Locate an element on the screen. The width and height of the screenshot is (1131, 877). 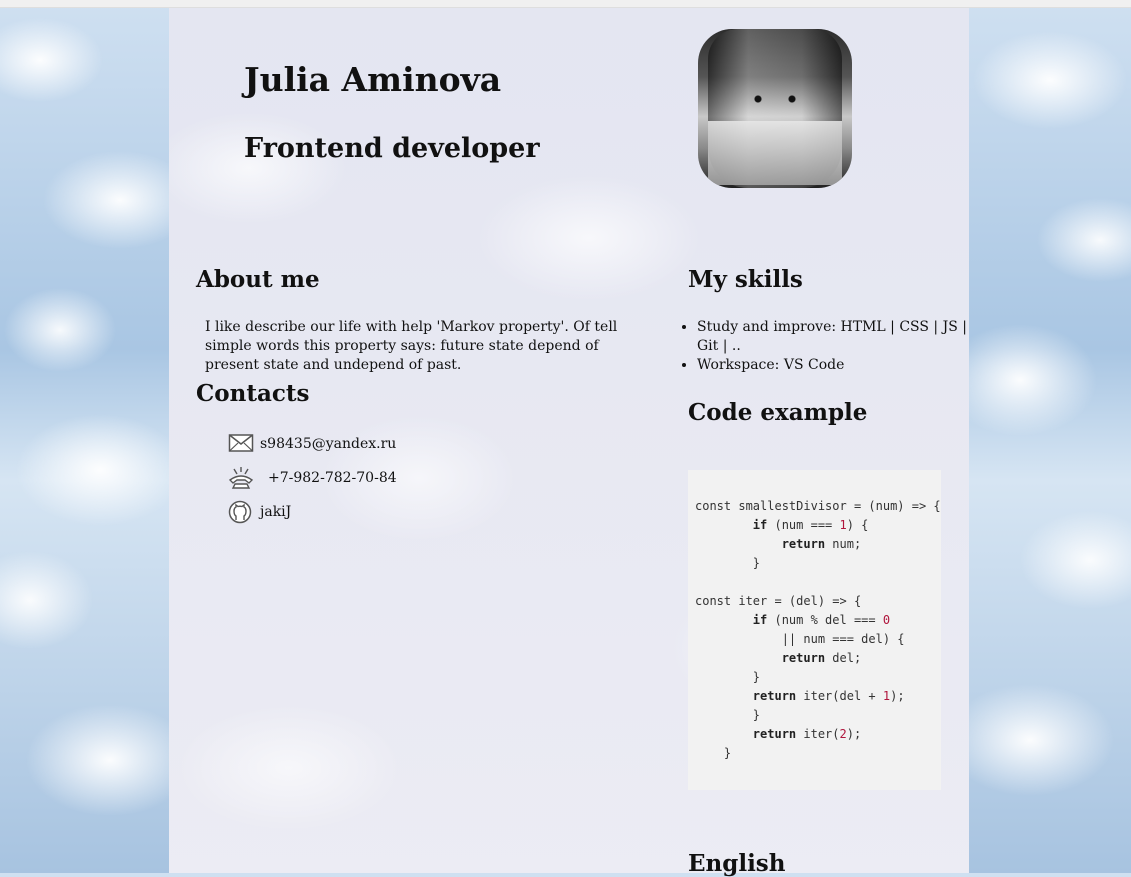
contact-email: s98435@yandex.ru is located at coordinates (312, 444).